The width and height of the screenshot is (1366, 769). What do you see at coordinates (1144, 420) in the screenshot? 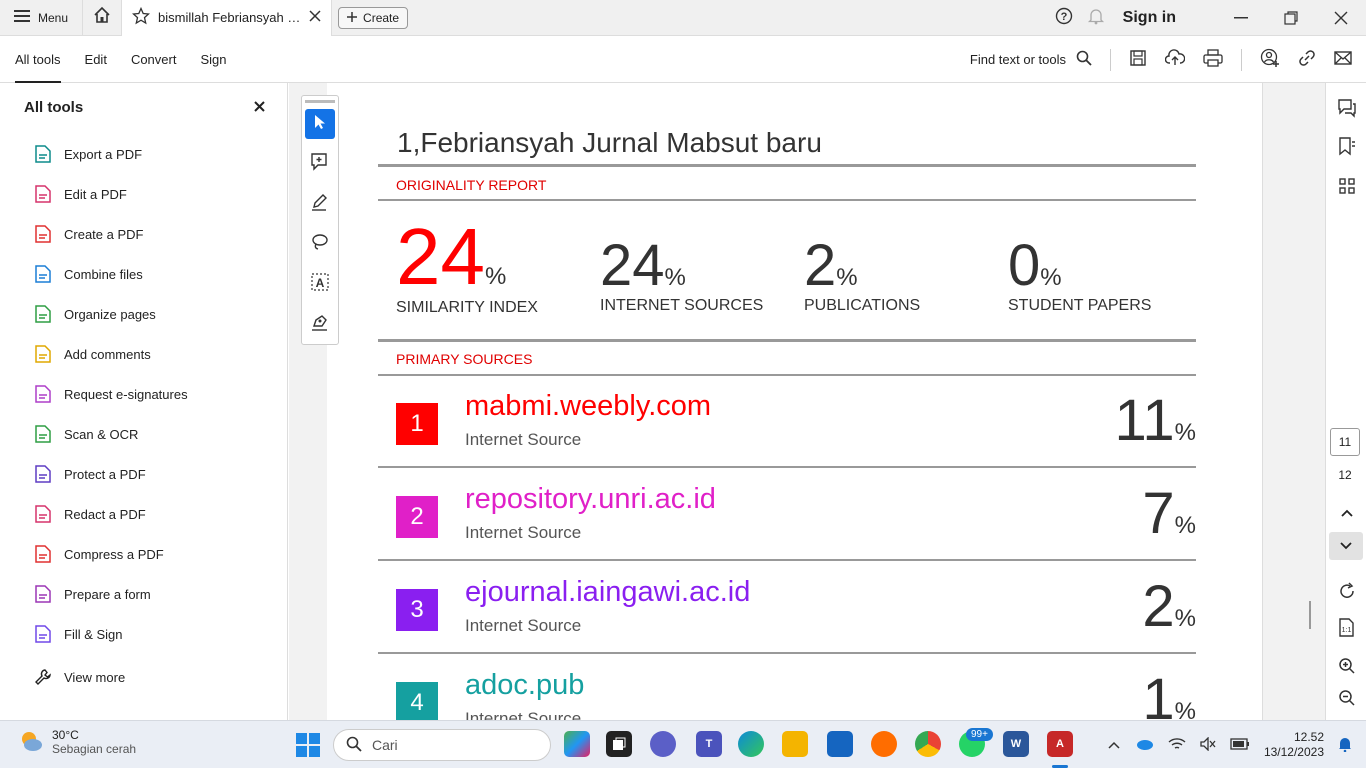
I see `percent-value: 11` at bounding box center [1144, 420].